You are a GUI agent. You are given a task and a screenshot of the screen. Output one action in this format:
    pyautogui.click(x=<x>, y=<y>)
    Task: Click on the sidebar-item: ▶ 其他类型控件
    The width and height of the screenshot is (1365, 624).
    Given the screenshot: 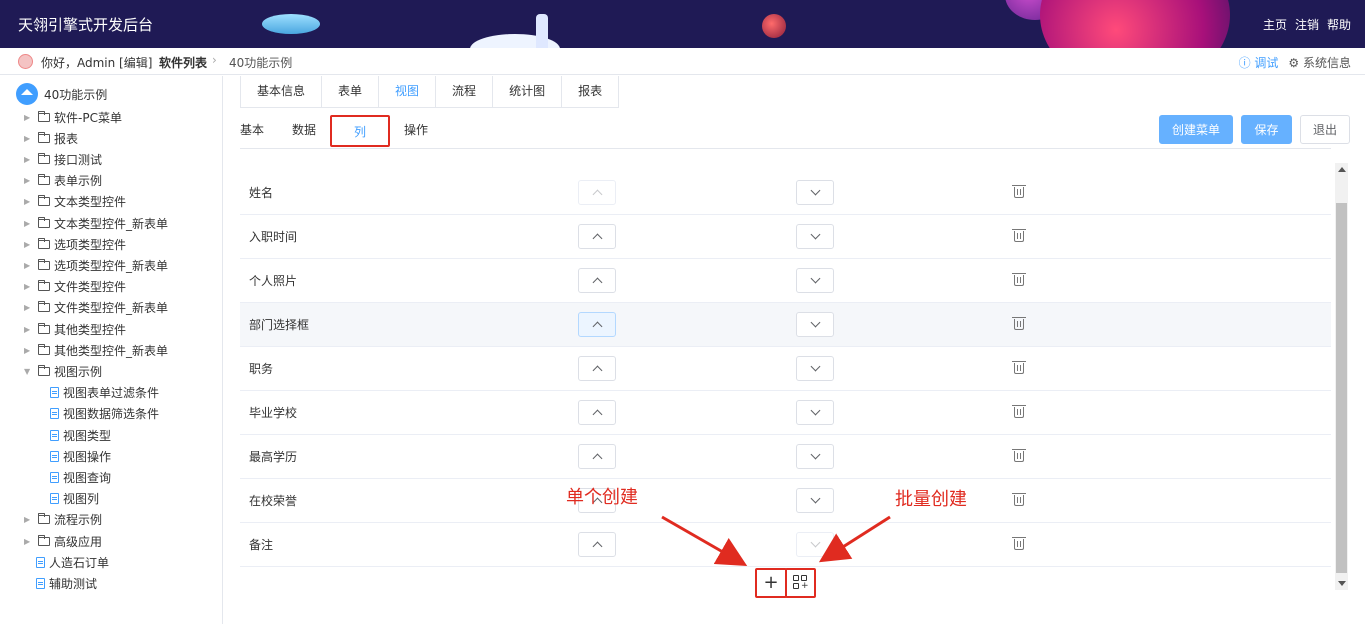 What is the action you would take?
    pyautogui.click(x=75, y=329)
    